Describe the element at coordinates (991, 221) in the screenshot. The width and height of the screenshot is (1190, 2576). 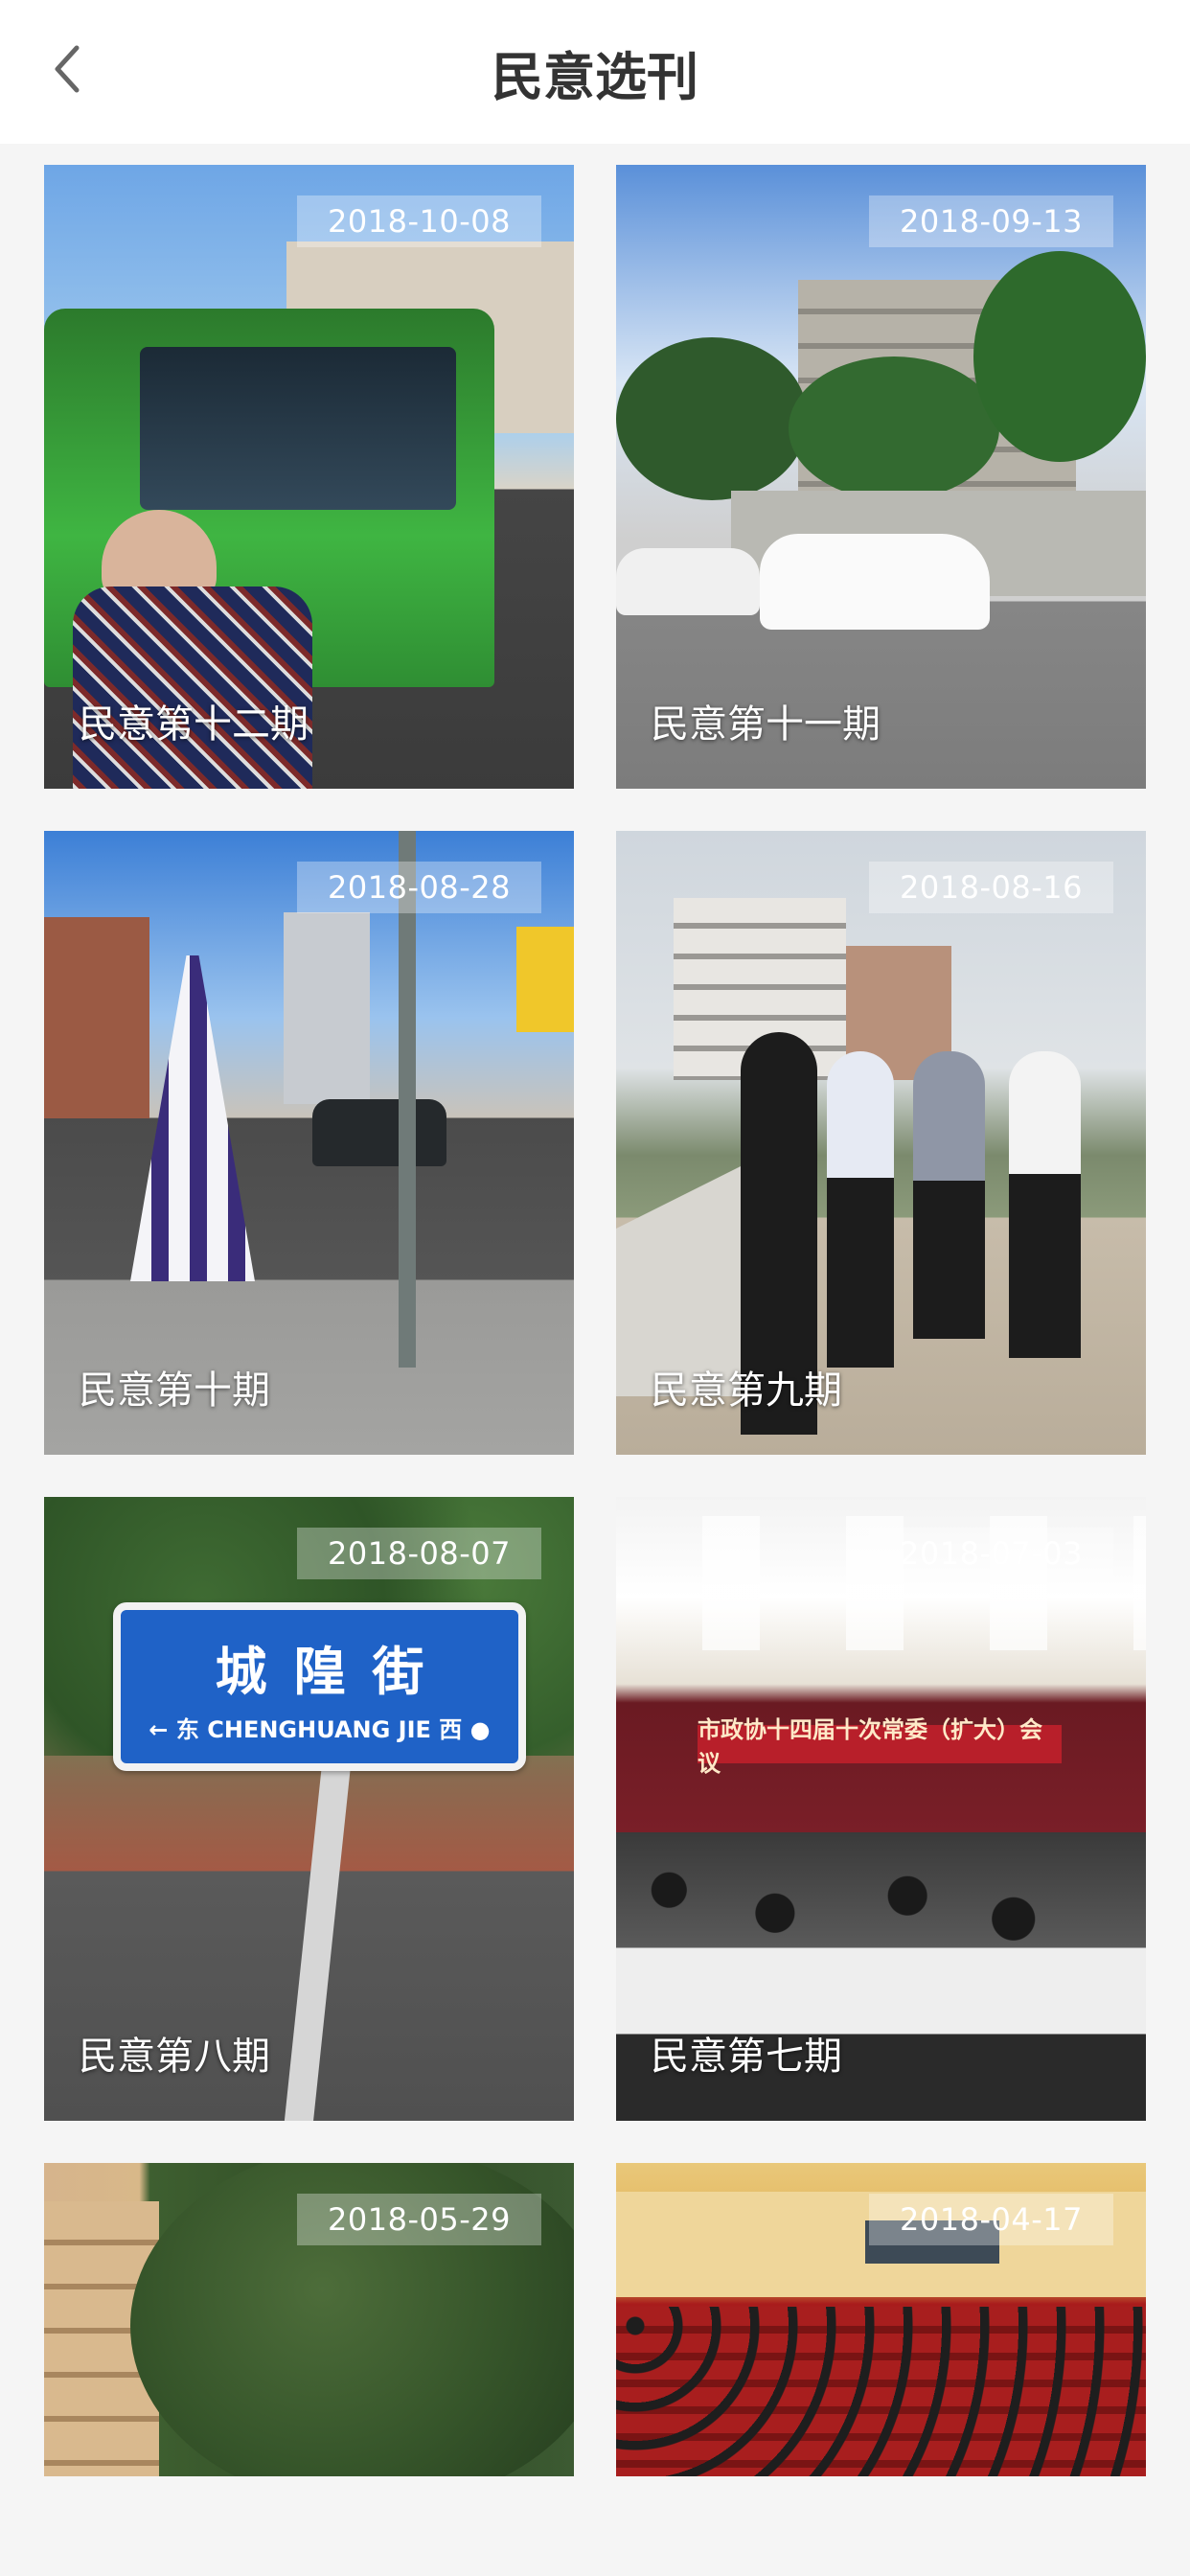
I see `issue-date: 2018-09-13` at that location.